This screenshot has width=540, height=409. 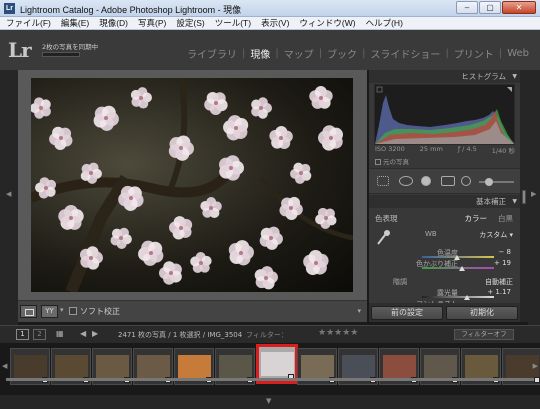 What do you see at coordinates (537, 380) in the screenshot?
I see `edited-badge-icon` at bounding box center [537, 380].